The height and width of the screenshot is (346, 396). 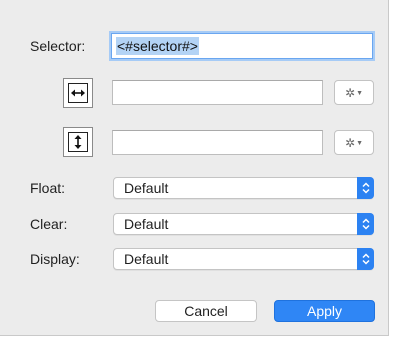 What do you see at coordinates (48, 188) in the screenshot?
I see `float-label: Float:` at bounding box center [48, 188].